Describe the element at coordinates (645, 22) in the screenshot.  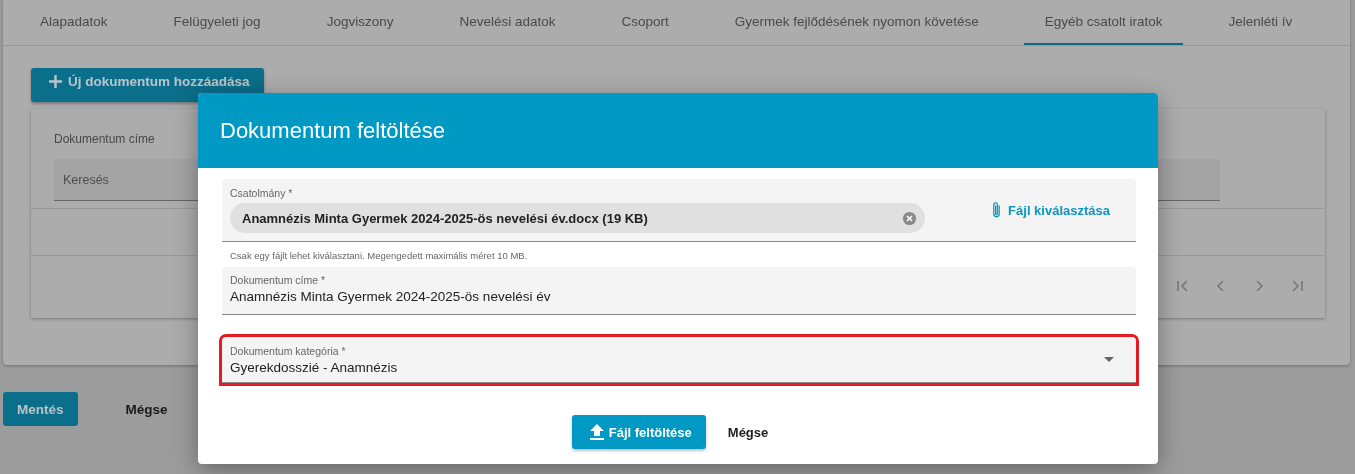
I see `tab: Csoport` at that location.